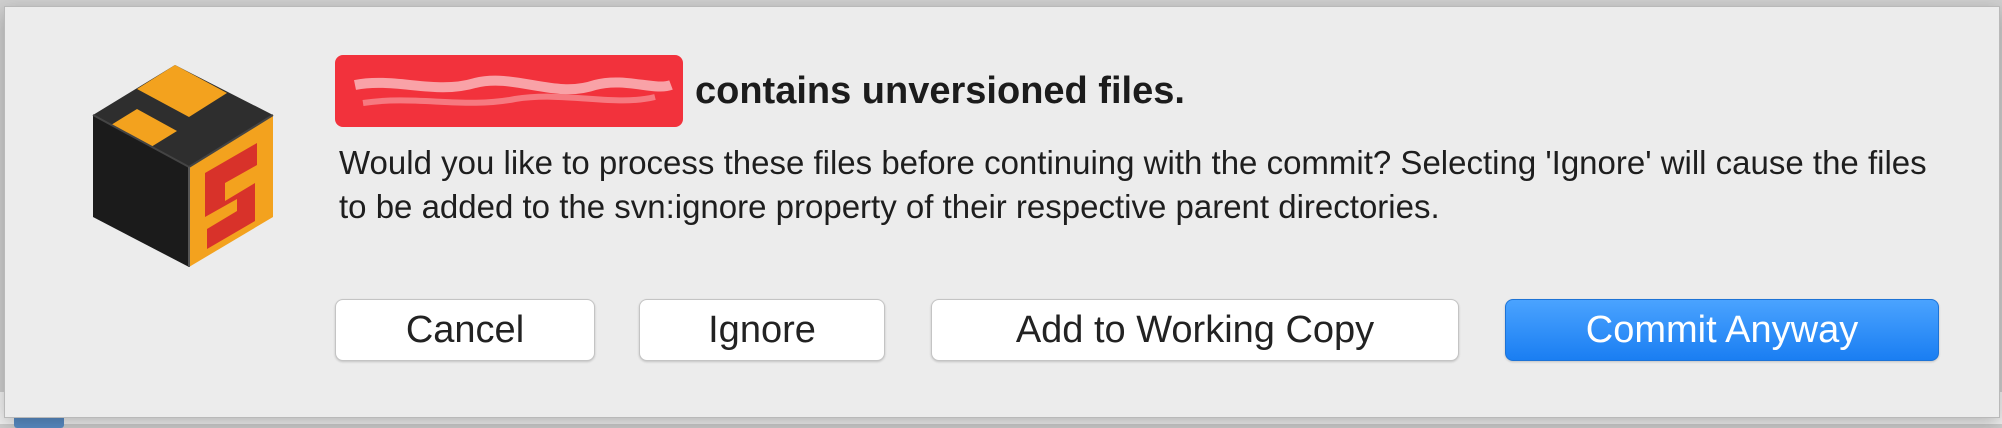  What do you see at coordinates (940, 90) in the screenshot?
I see `dialog-title: contains unversioned files.` at bounding box center [940, 90].